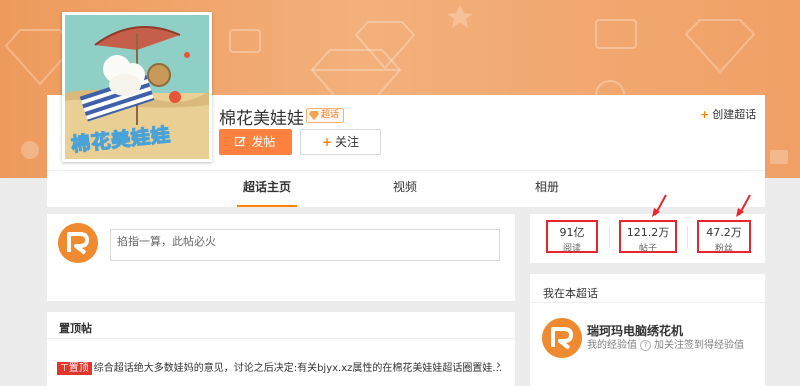 The height and width of the screenshot is (386, 800). Describe the element at coordinates (498, 365) in the screenshot. I see `chevron-right-icon: ›` at that location.